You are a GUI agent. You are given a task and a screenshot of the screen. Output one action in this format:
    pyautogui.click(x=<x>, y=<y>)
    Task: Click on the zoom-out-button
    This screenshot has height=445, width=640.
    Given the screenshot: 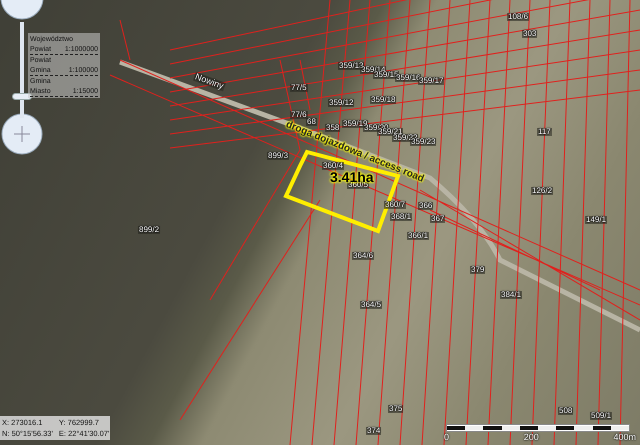 What is the action you would take?
    pyautogui.click(x=22, y=10)
    